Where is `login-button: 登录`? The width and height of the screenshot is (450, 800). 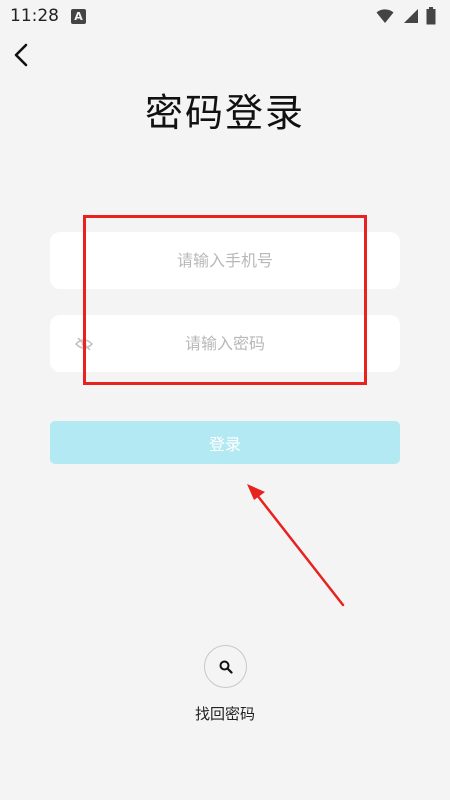
login-button: 登录 is located at coordinates (225, 442).